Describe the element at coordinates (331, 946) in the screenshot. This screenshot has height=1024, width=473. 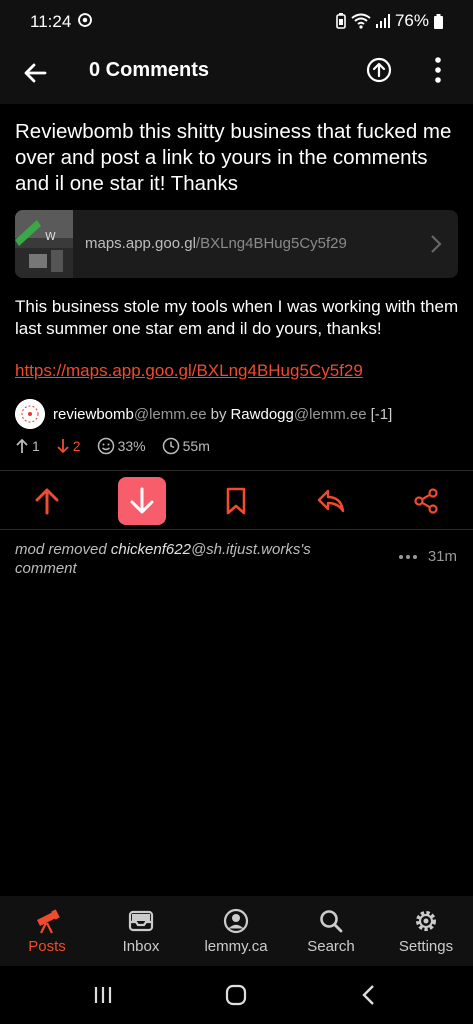
I see `nav-label-search: Search` at that location.